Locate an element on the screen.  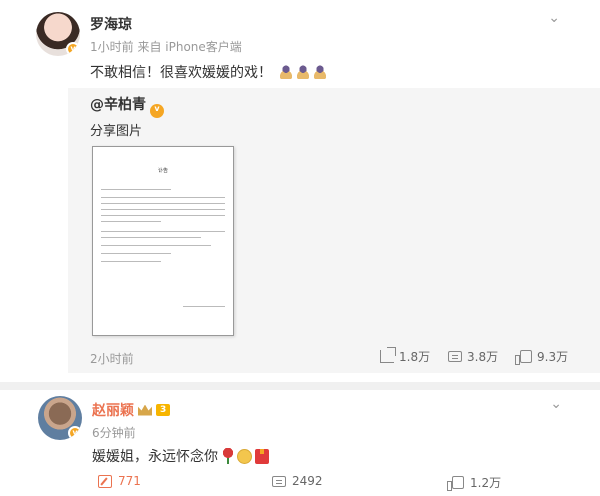
post-author-name: 罗海琼 is located at coordinates (111, 24).